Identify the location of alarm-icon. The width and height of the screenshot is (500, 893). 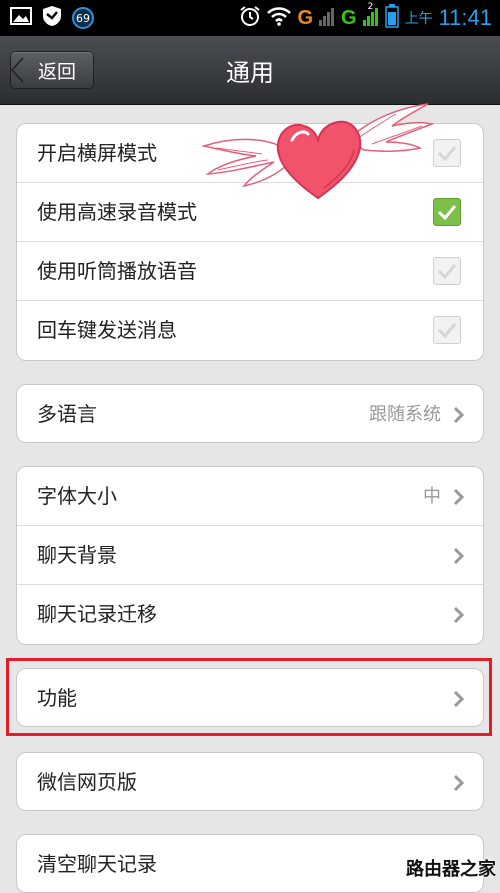
(250, 18).